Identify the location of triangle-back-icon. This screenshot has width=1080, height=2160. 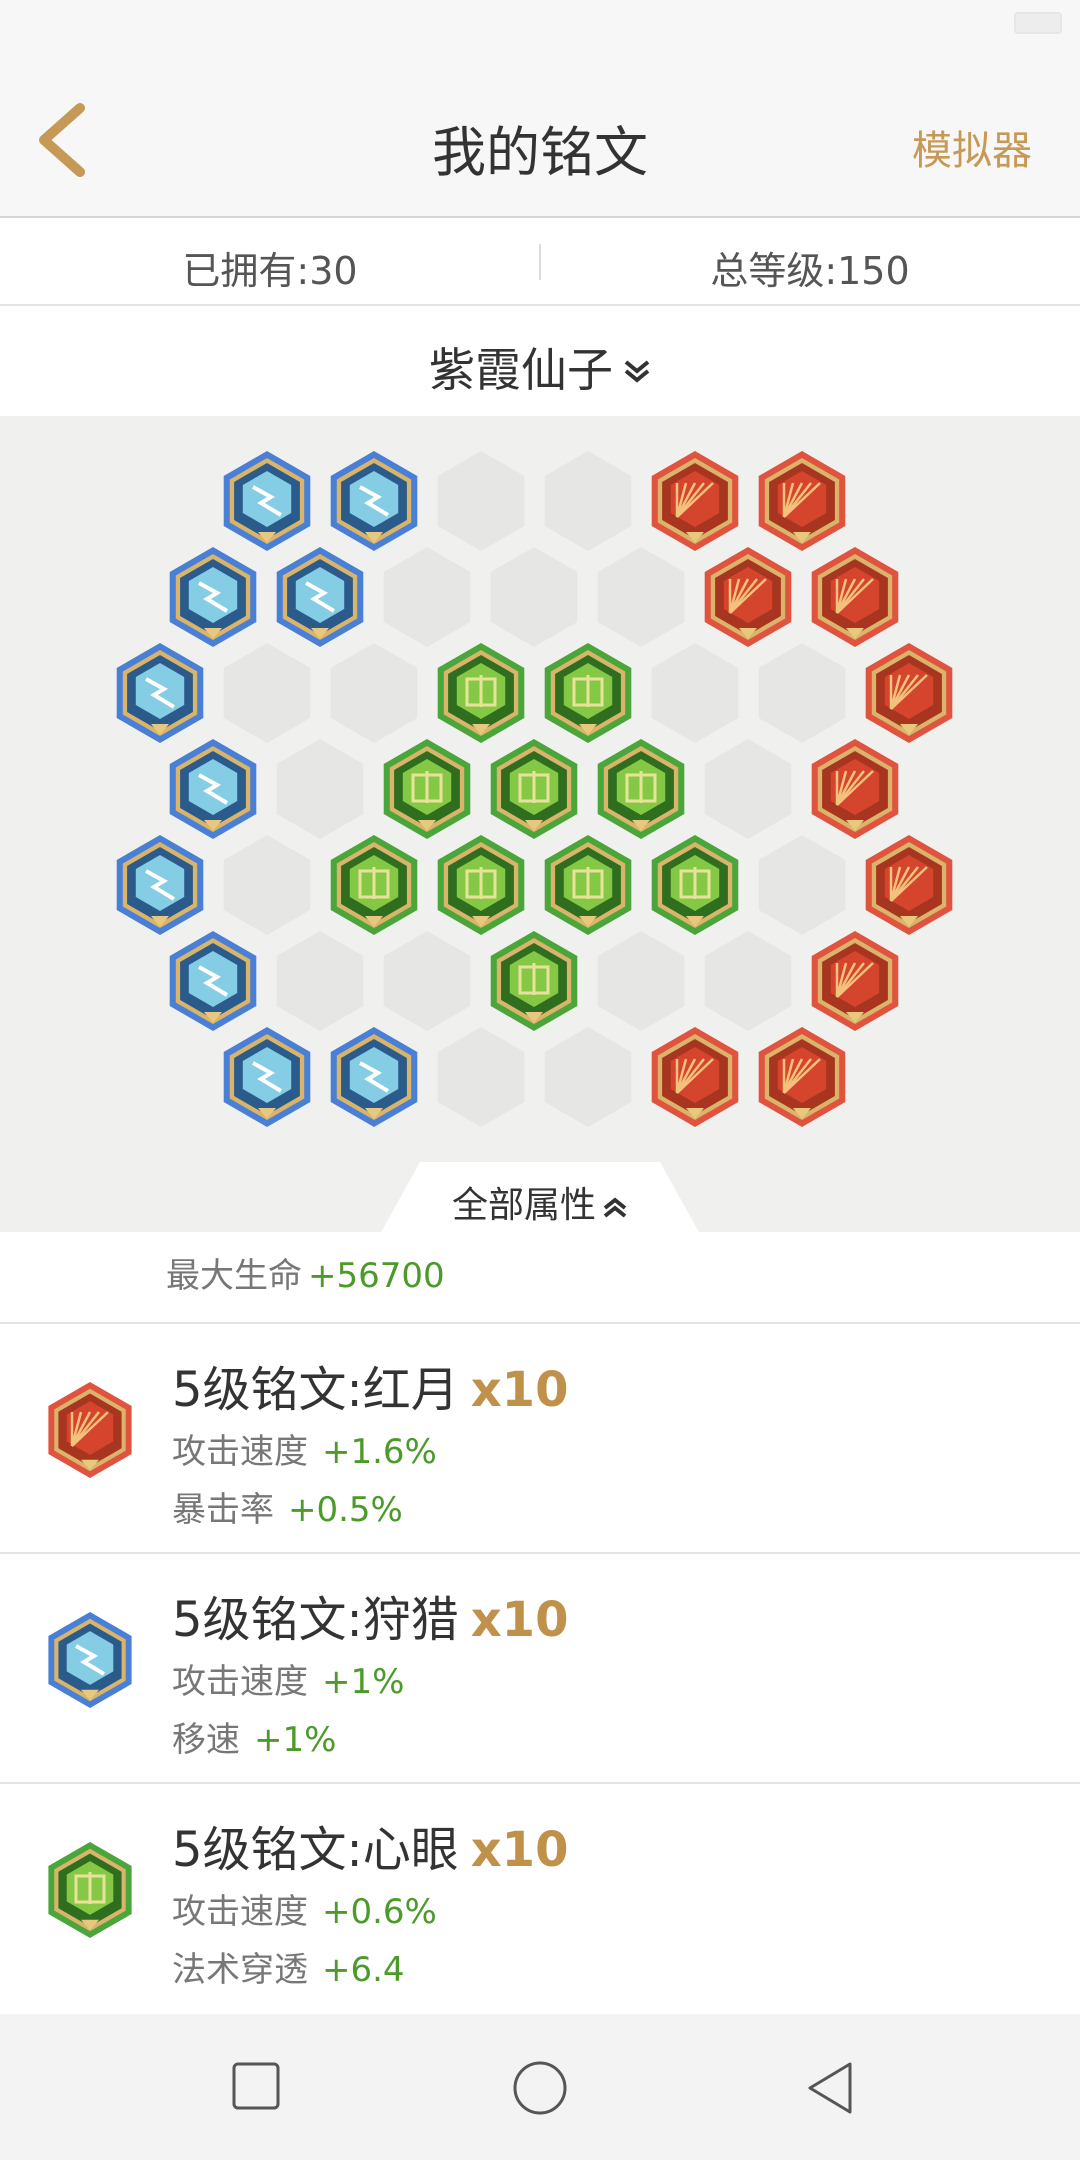
(830, 2088).